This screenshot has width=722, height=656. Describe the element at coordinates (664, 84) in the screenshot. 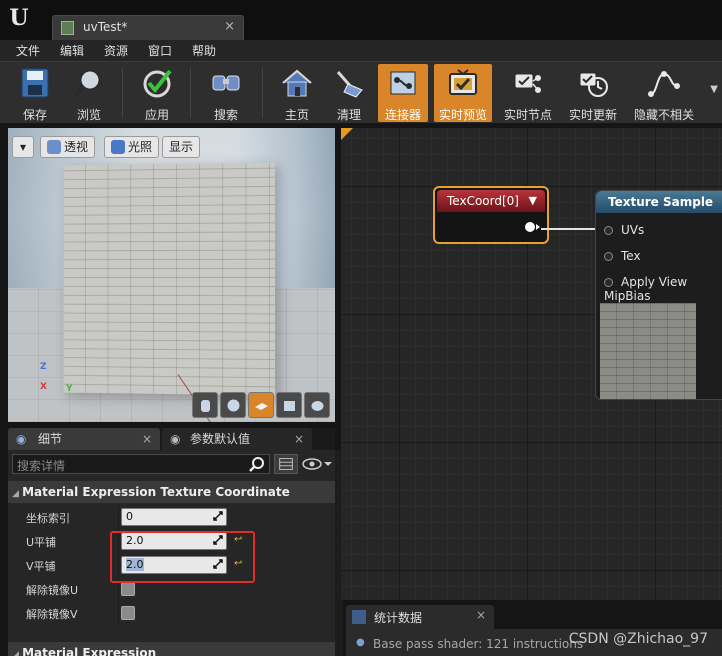

I see `hide-unrelated-icon` at that location.